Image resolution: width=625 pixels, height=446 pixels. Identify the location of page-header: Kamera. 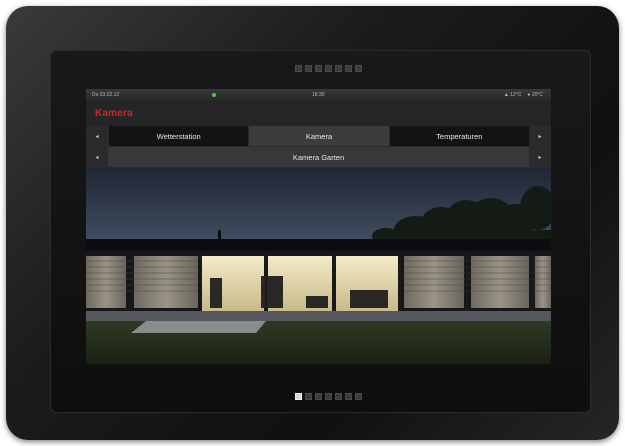
(318, 113).